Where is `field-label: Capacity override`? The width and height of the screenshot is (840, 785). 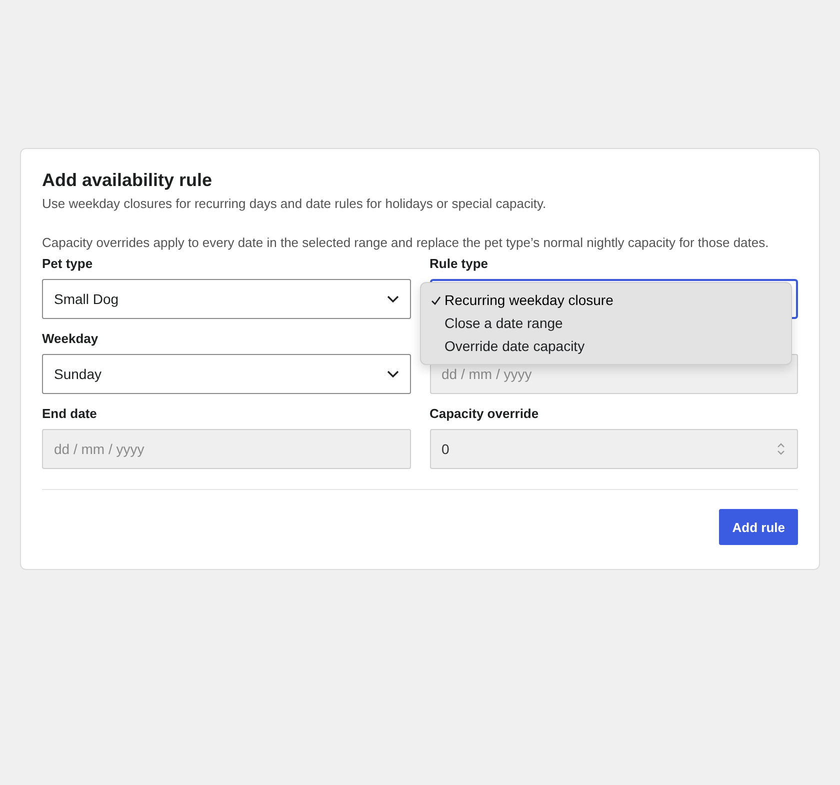 field-label: Capacity override is located at coordinates (484, 413).